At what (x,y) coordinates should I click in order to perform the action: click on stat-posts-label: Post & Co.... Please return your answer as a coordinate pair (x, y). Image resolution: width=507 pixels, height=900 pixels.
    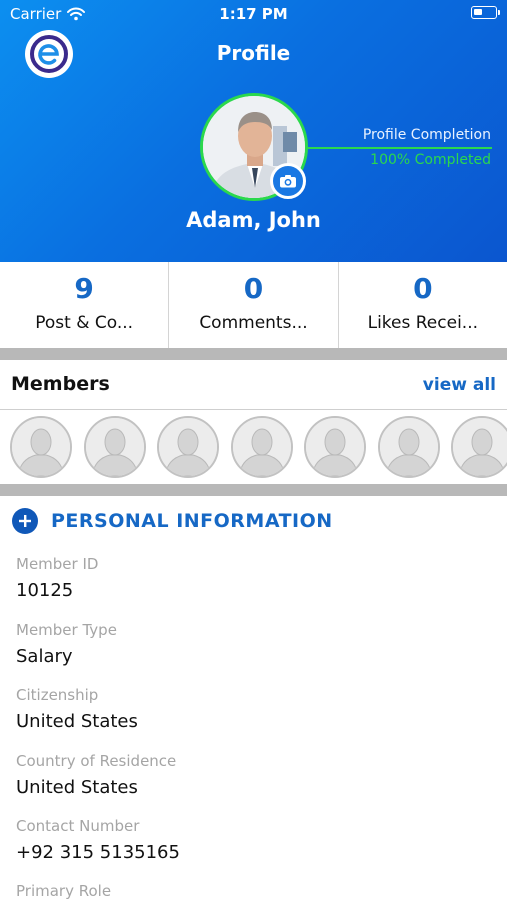
    Looking at the image, I should click on (84, 323).